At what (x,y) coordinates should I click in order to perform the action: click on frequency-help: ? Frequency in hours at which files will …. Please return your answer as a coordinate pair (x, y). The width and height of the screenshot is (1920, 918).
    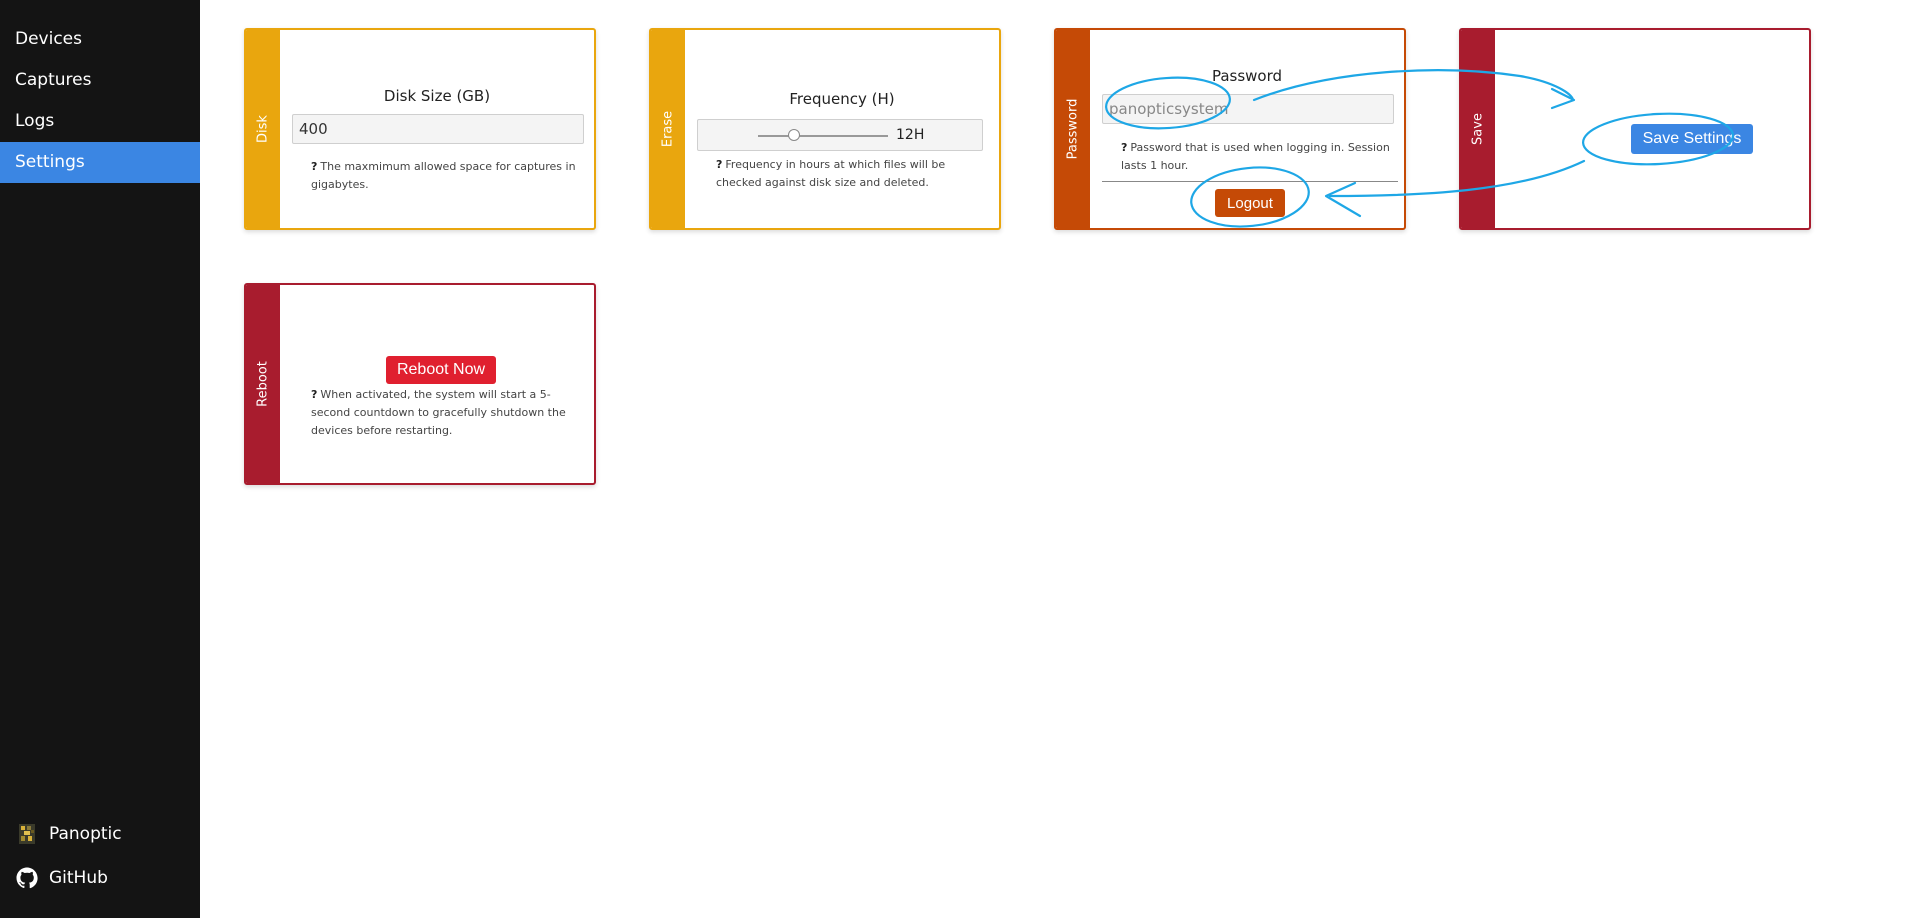
    Looking at the image, I should click on (850, 174).